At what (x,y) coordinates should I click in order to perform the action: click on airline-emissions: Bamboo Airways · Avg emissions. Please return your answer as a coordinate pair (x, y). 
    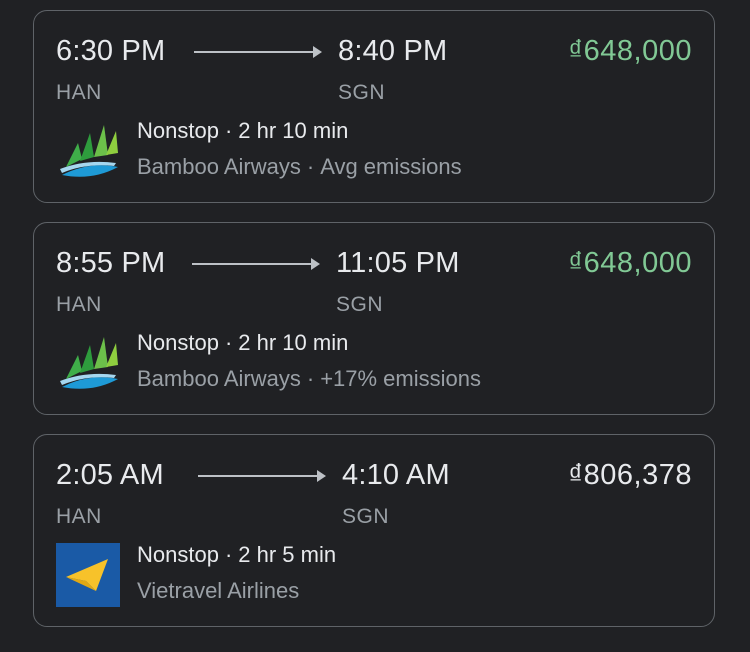
    Looking at the image, I should click on (299, 167).